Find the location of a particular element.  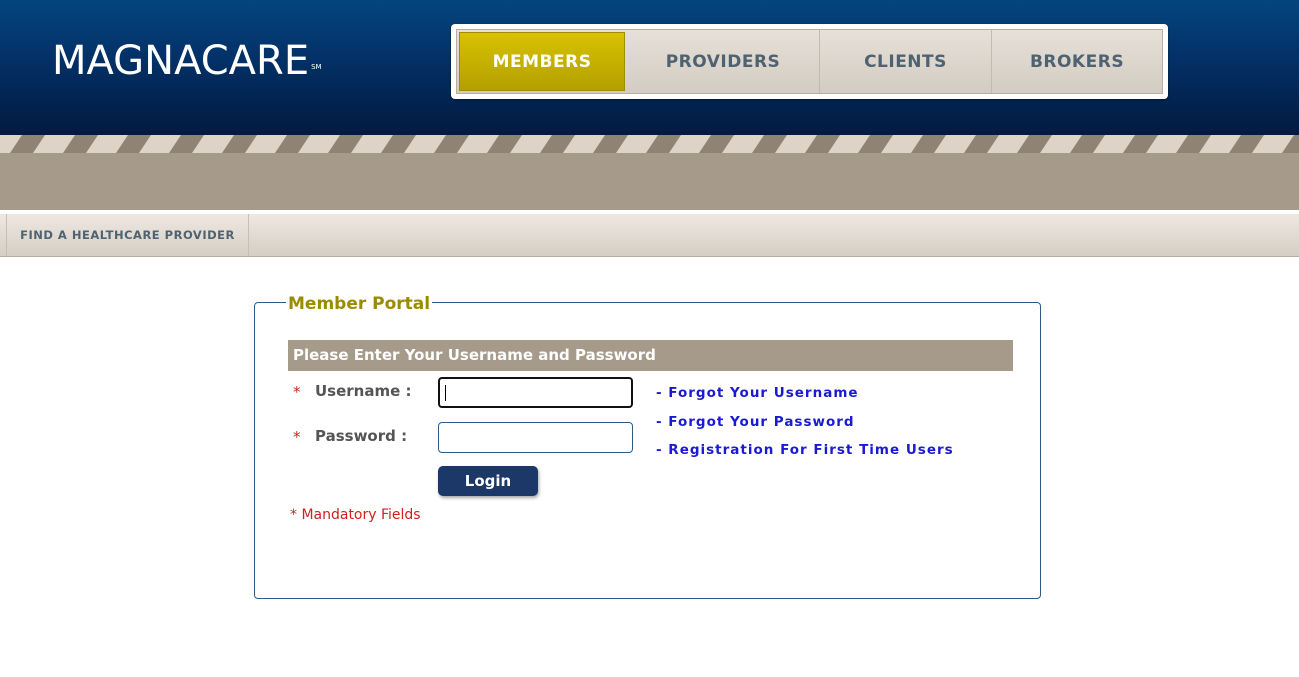

magnacare-logo: MAGNACARE SM is located at coordinates (187, 61).